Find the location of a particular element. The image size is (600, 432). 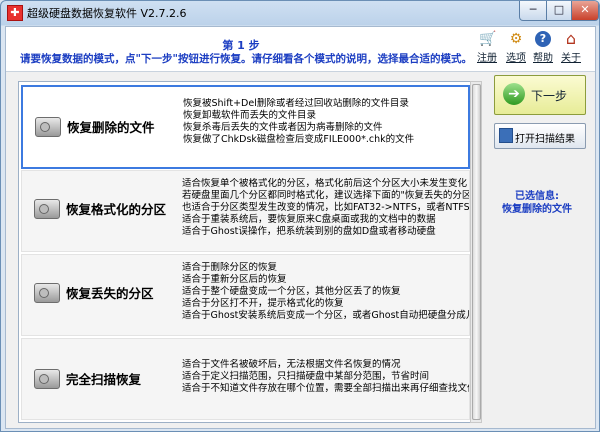

title-bar: ✚ 超级硬盘数据恢复软件 V2.7.2.6 ─ □ ✕ is located at coordinates (300, 13).